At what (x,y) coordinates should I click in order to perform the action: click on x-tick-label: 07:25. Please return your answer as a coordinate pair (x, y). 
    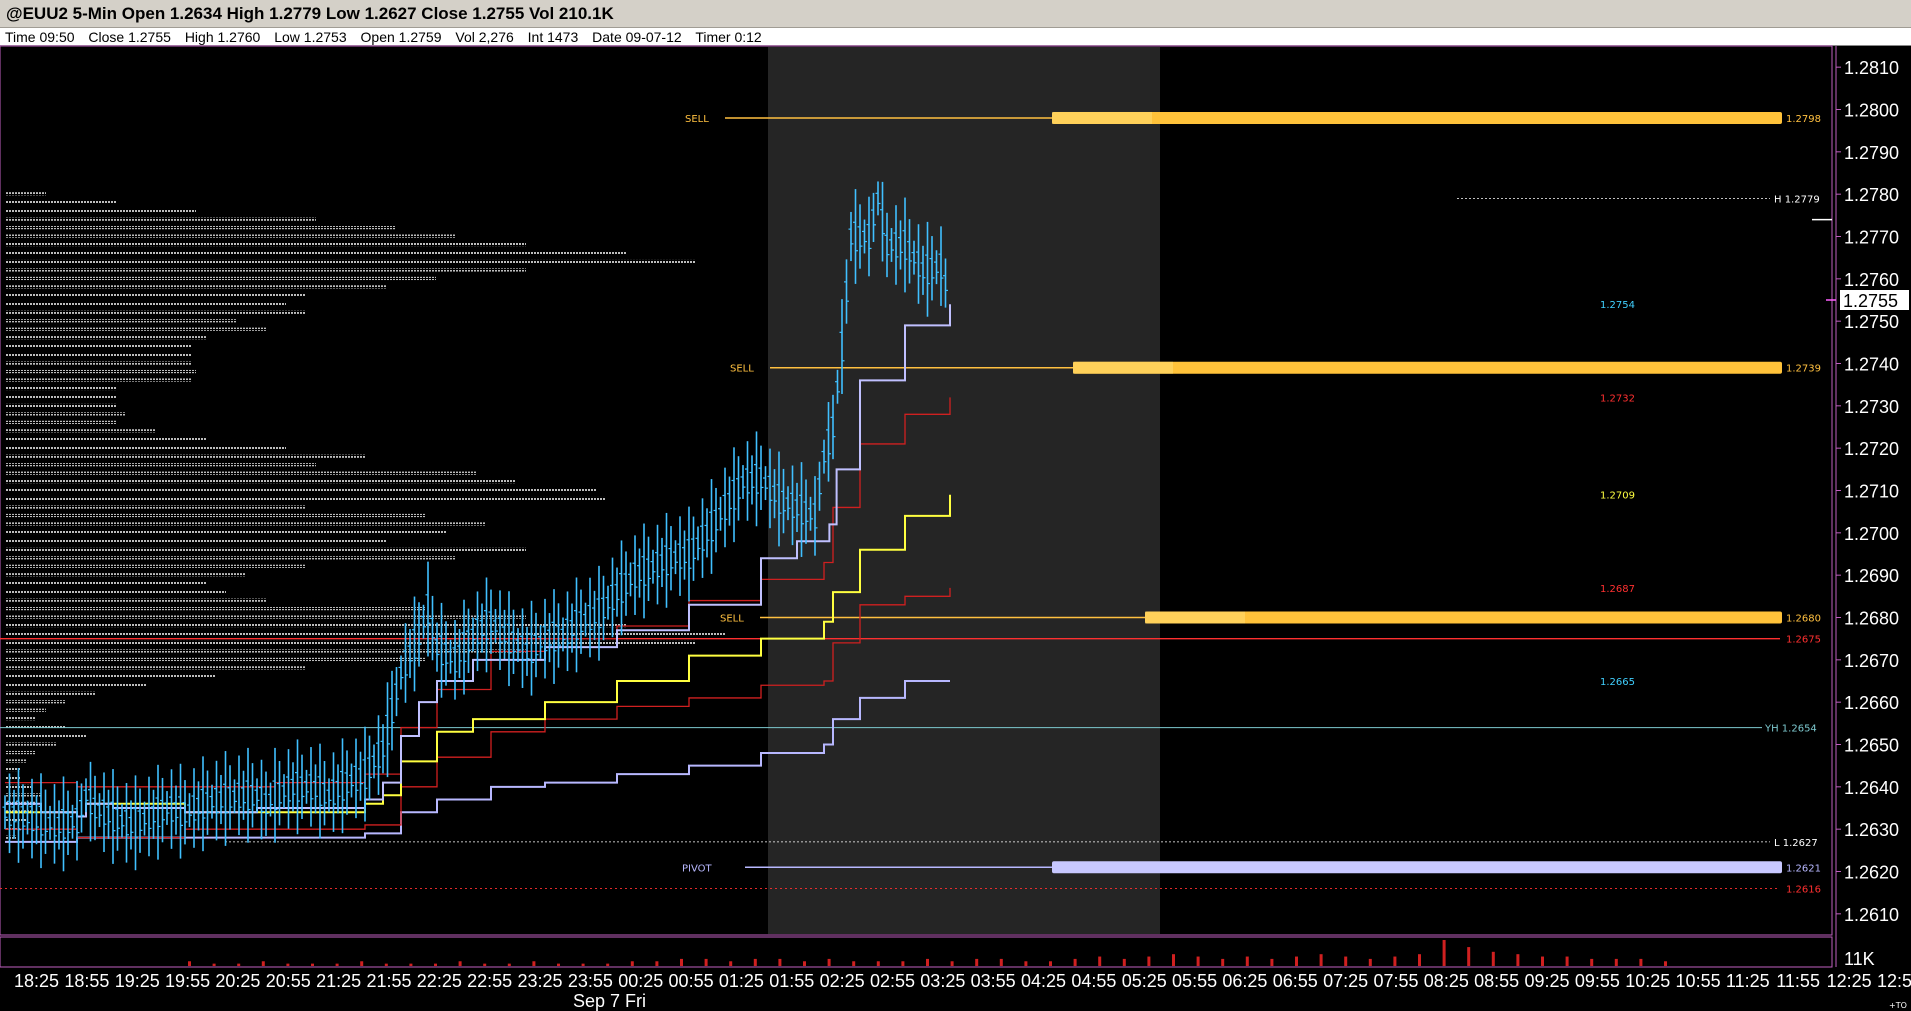
    Looking at the image, I should click on (1345, 981).